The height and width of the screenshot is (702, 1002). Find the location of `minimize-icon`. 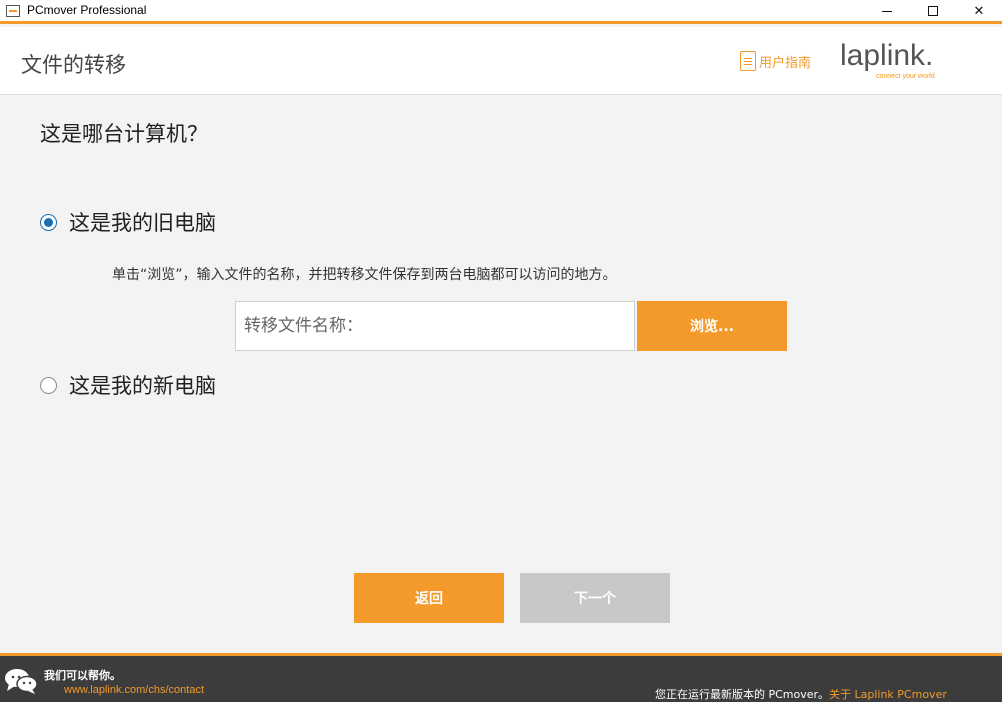

minimize-icon is located at coordinates (887, 11).